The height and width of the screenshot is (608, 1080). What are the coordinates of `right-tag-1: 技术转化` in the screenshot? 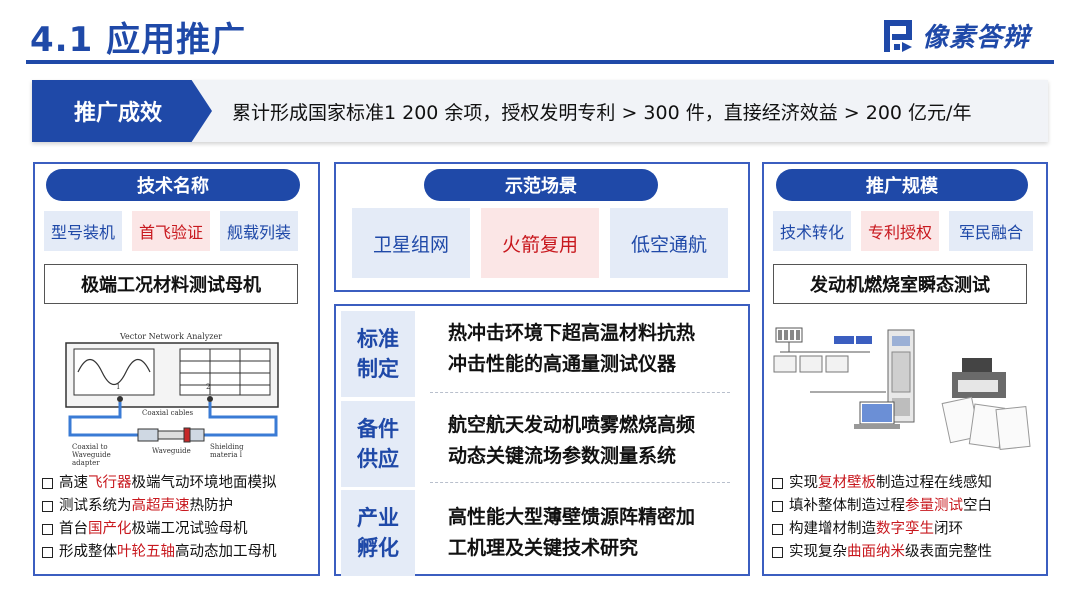 It's located at (812, 231).